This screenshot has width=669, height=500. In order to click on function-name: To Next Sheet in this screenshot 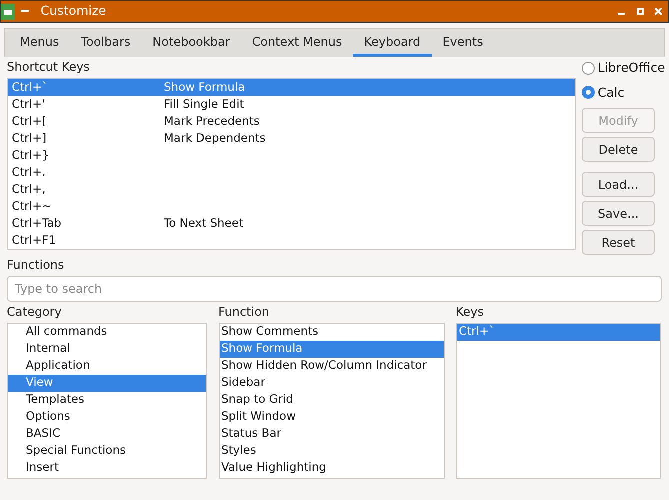, I will do `click(204, 223)`.